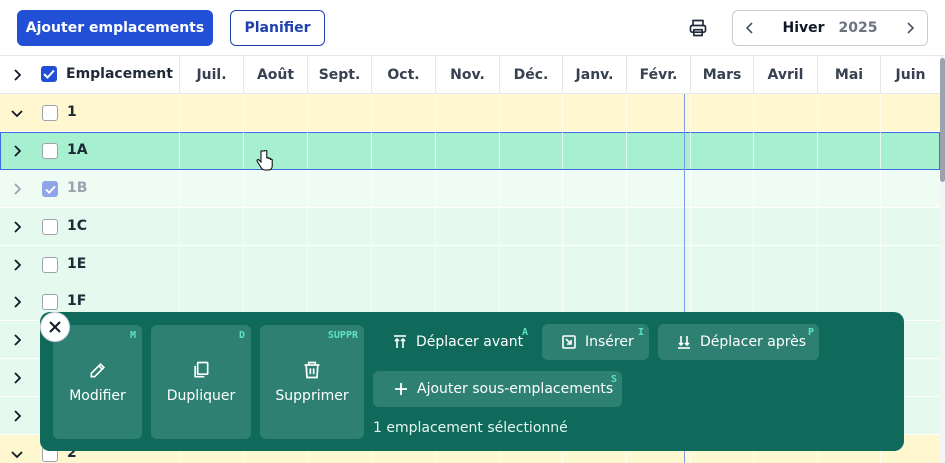  I want to click on location-row: 1, so click(470, 113).